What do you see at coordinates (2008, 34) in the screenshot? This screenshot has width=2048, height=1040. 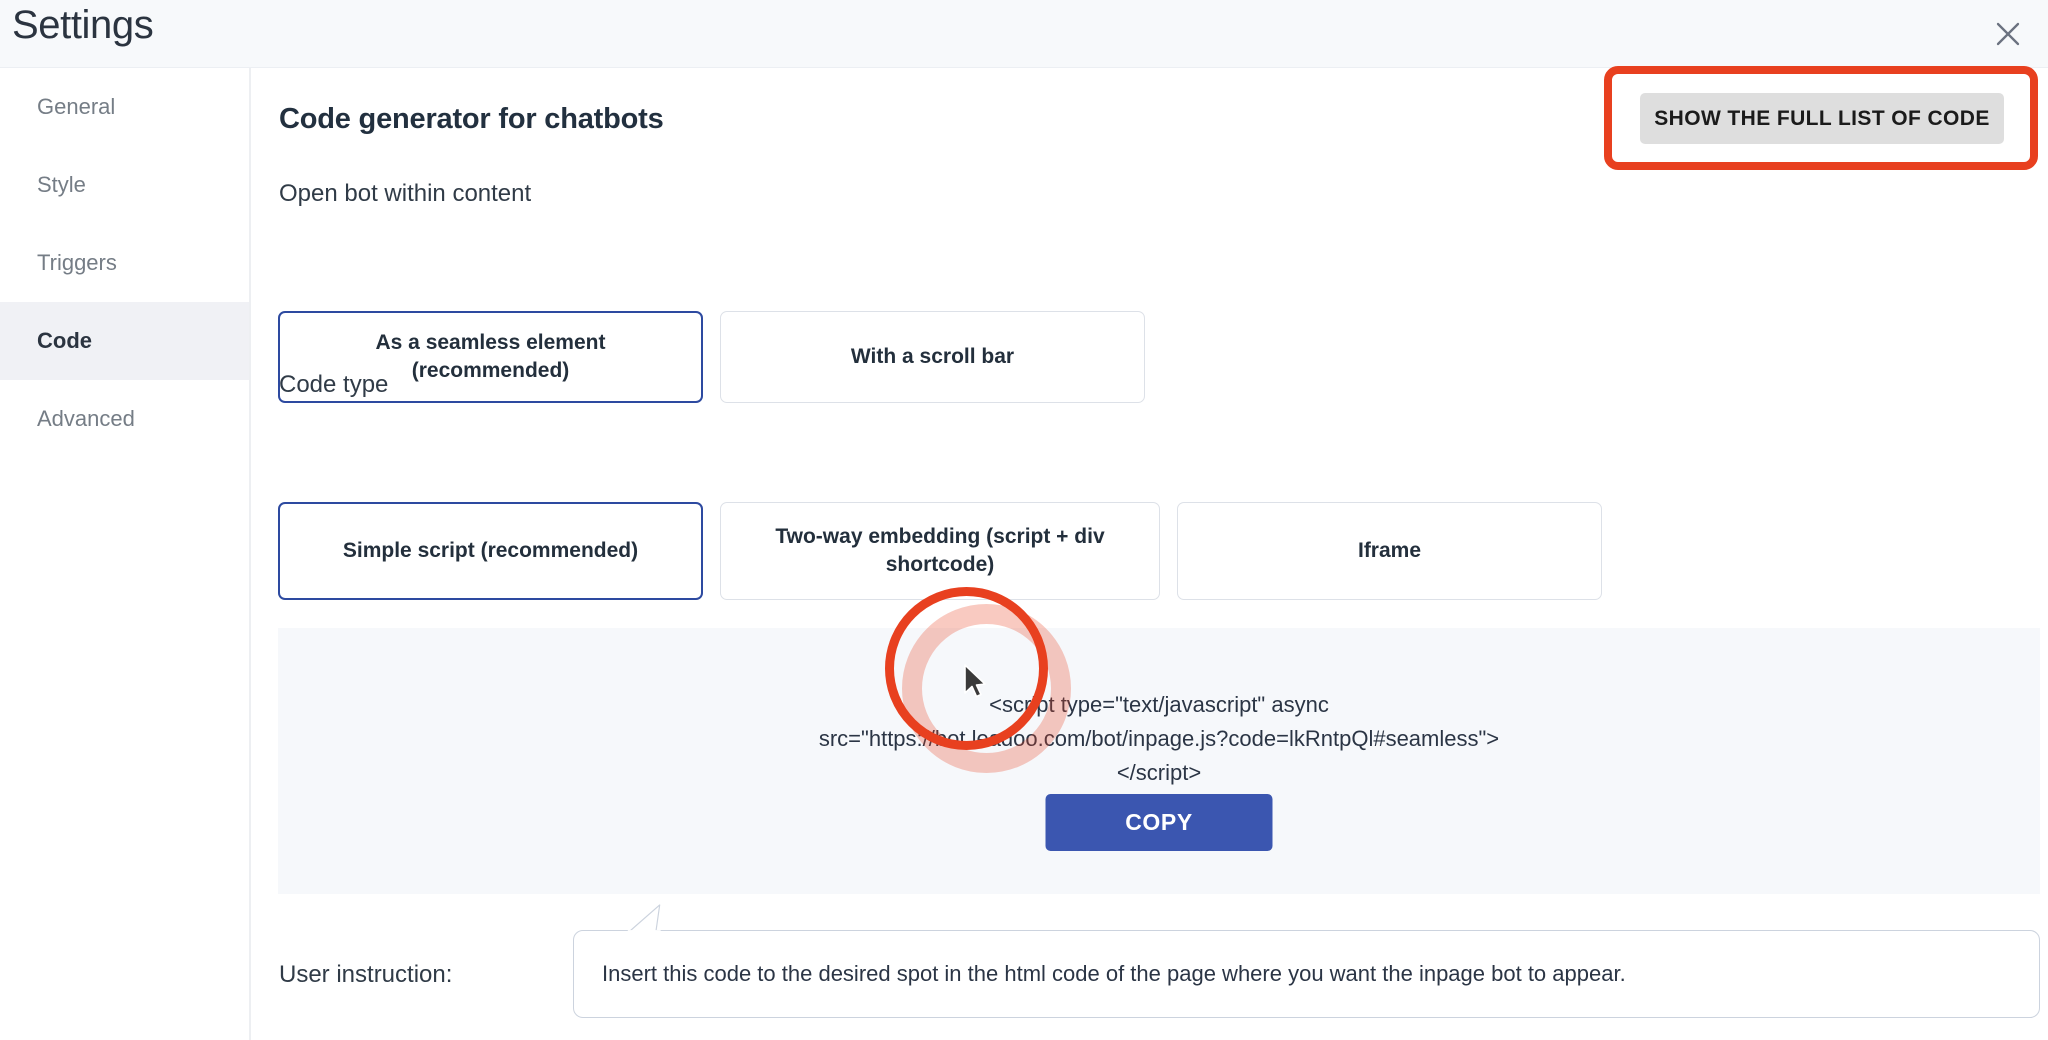 I see `close-icon` at bounding box center [2008, 34].